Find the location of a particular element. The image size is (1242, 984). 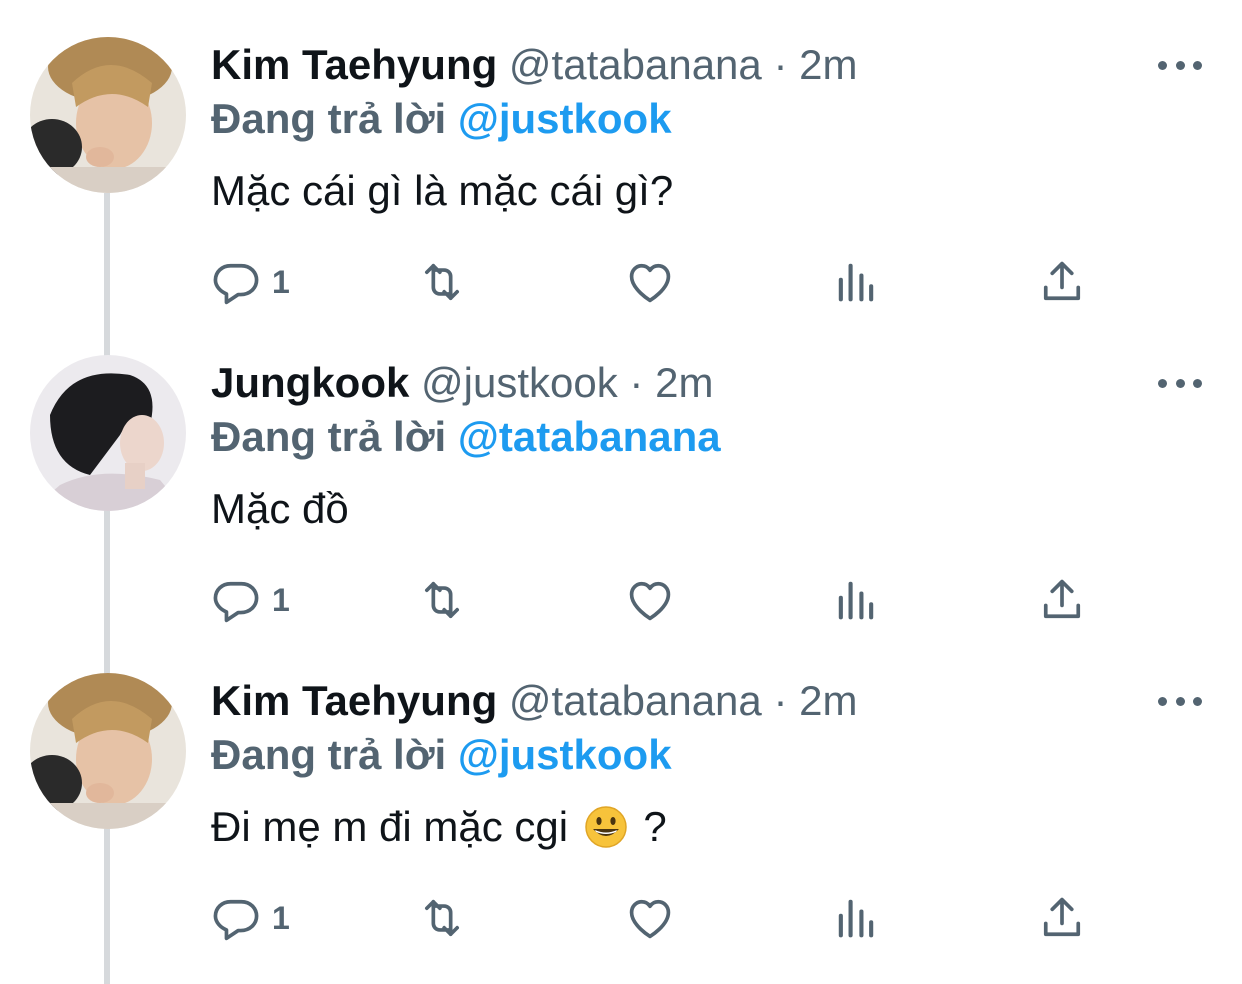

replying-to-handle: @tatabanana is located at coordinates (589, 436).